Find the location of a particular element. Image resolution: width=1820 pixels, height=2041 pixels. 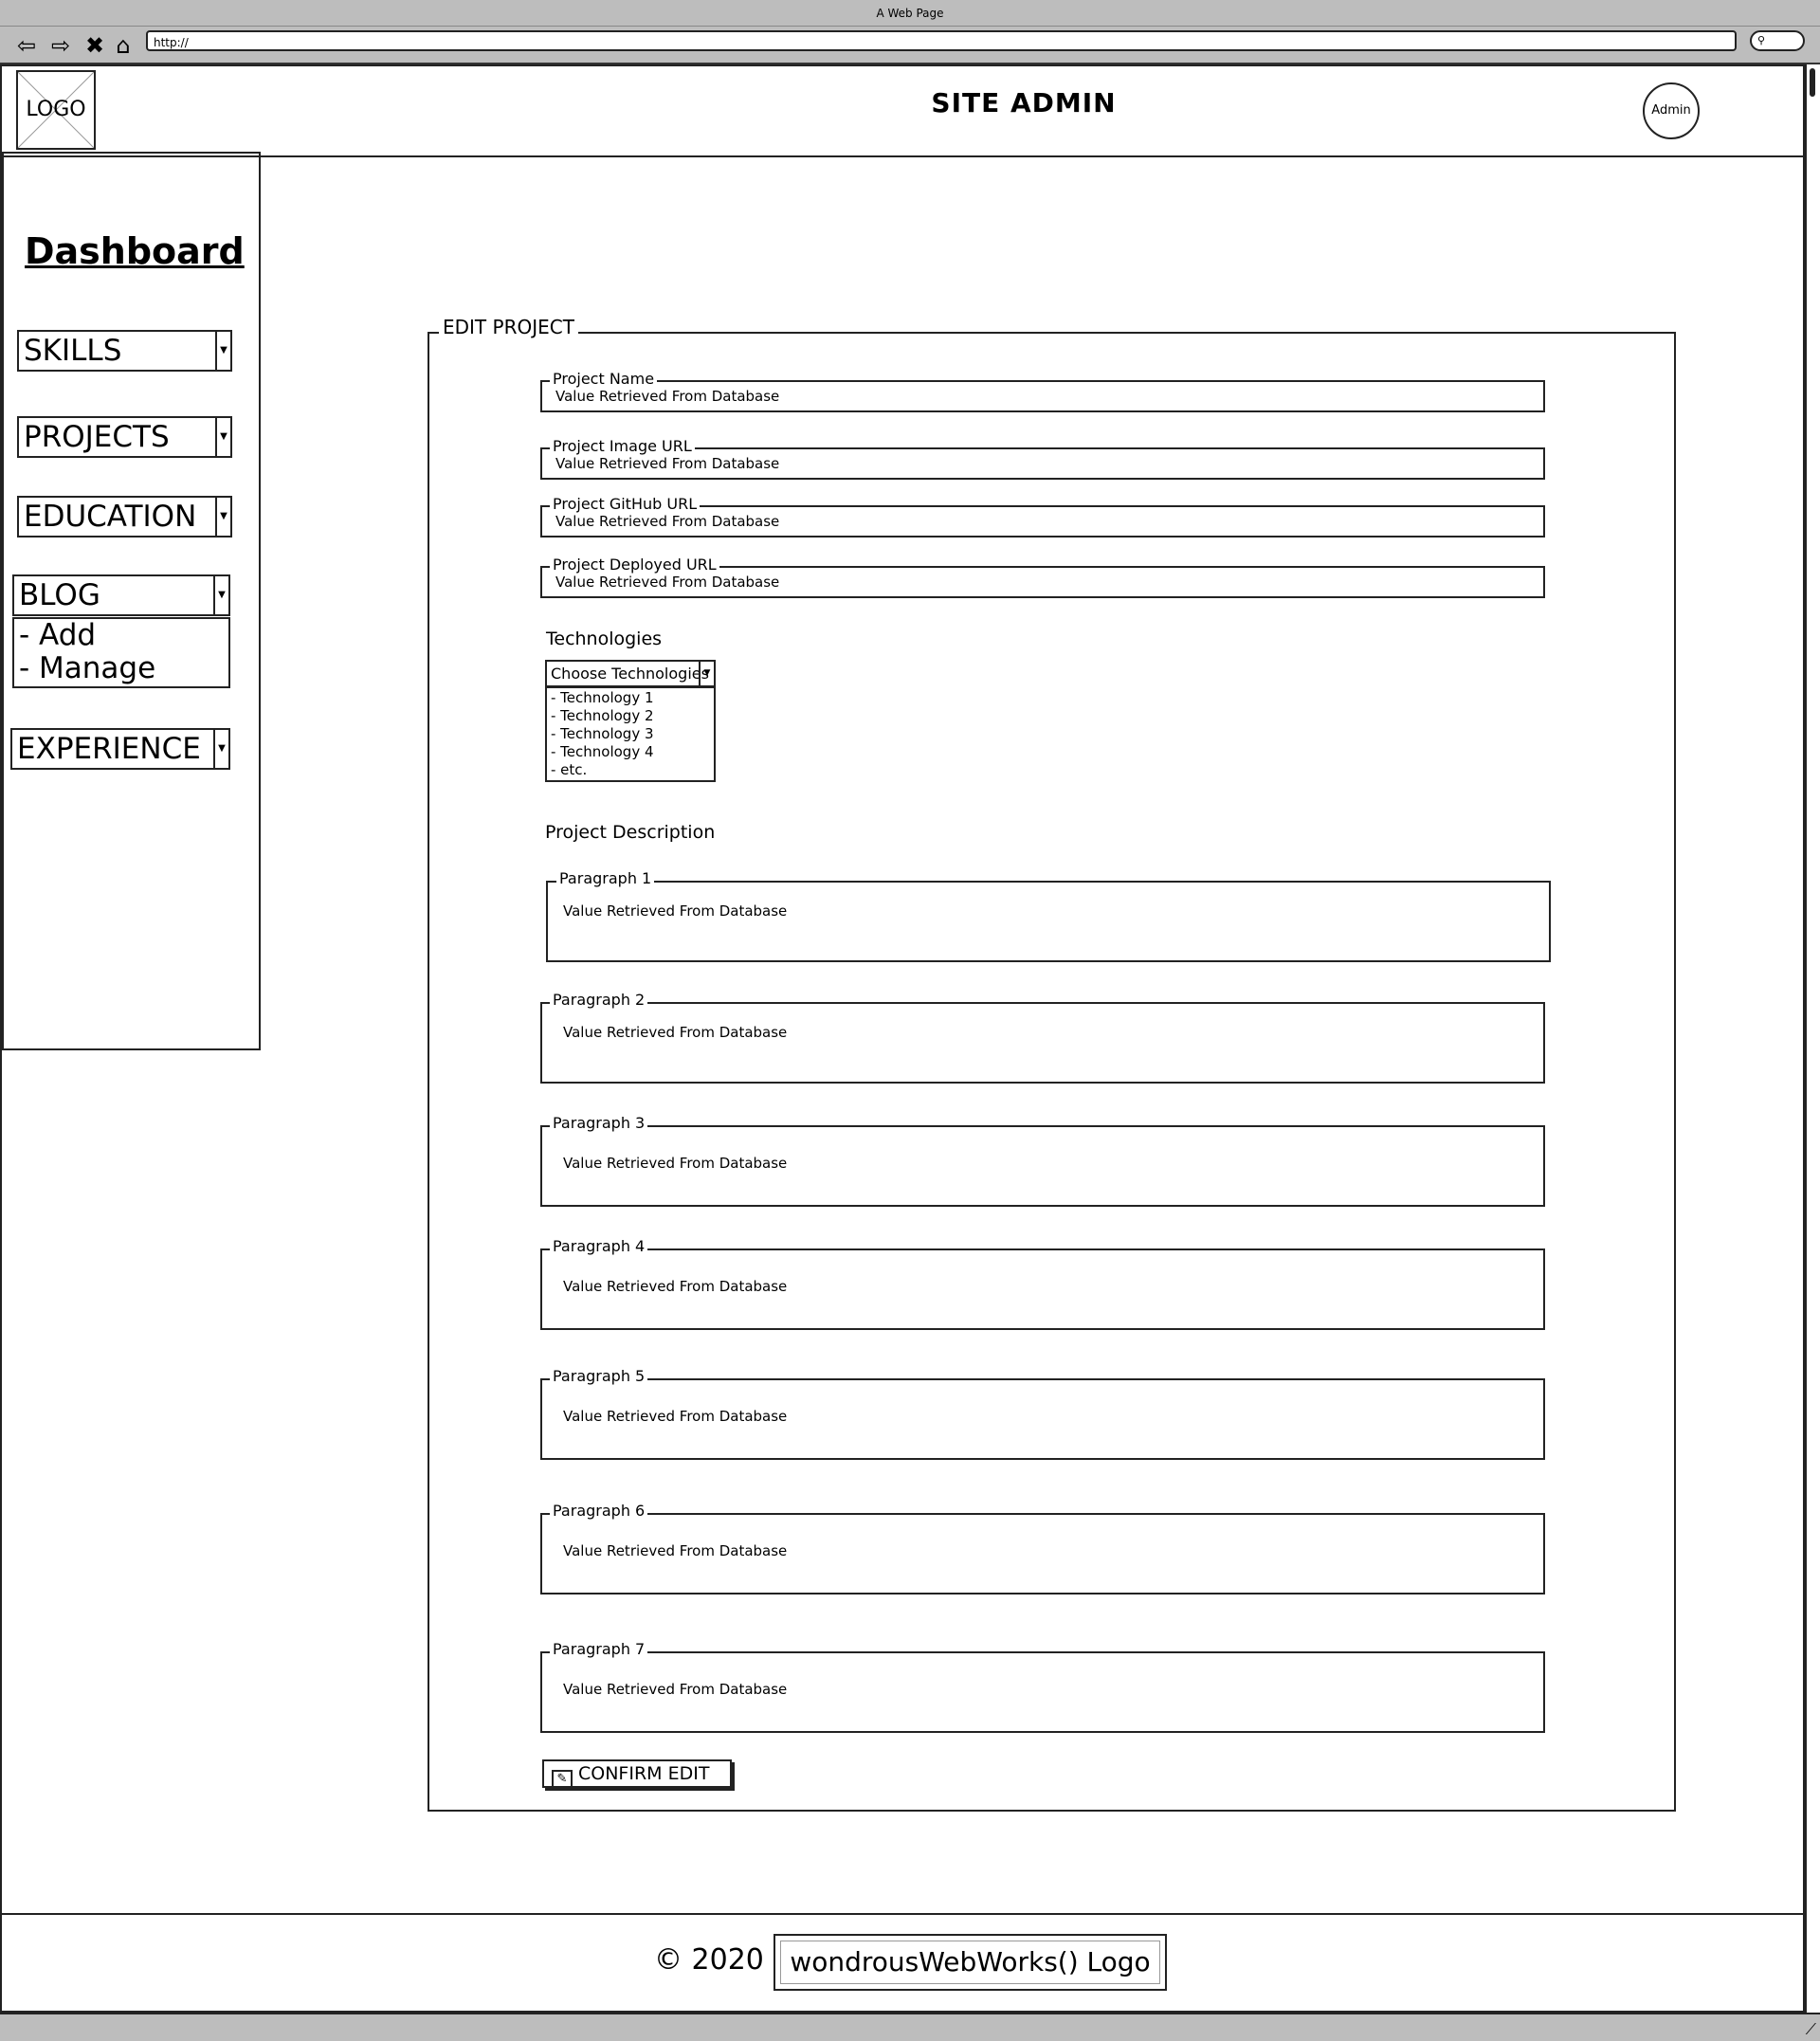

horizontal-scrollbar: ⟋ is located at coordinates (910, 2027).